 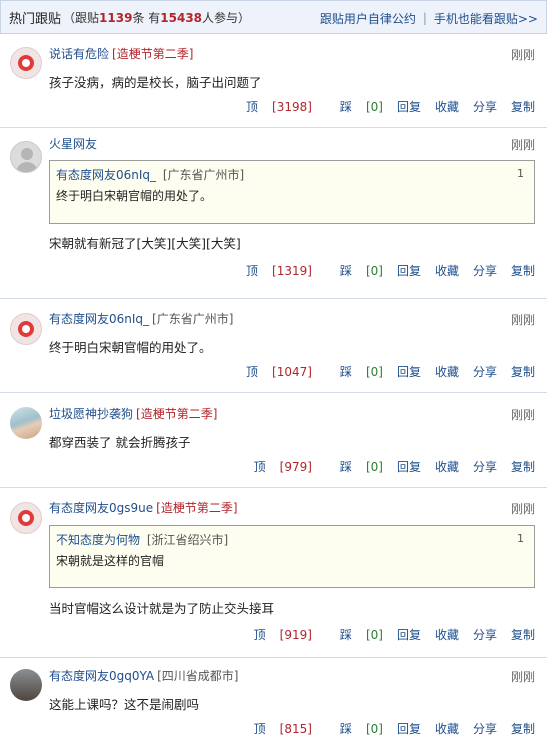 I want to click on comment-user-line: 有态度网友0gq0YA [四川省成都市], so click(x=144, y=675).